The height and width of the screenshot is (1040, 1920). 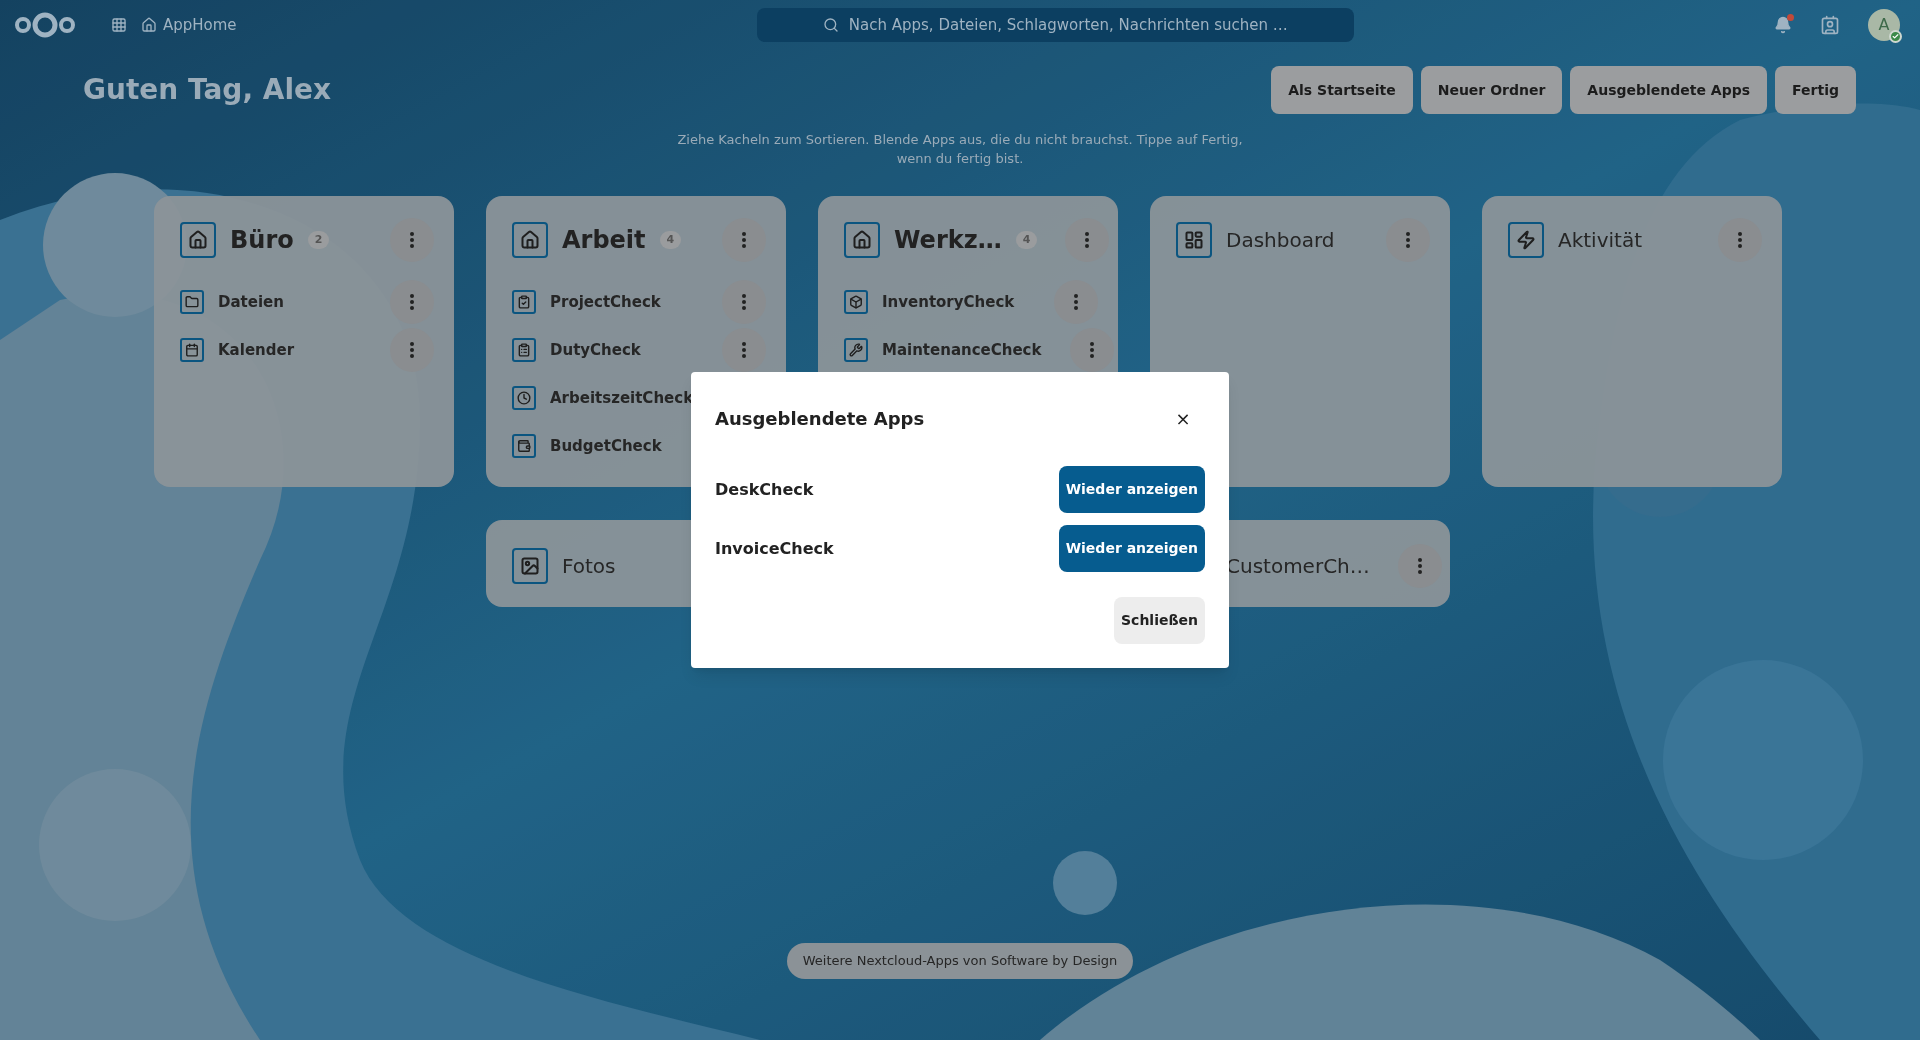 What do you see at coordinates (1669, 90) in the screenshot?
I see `toolbar-button: Ausgeblendete Apps` at bounding box center [1669, 90].